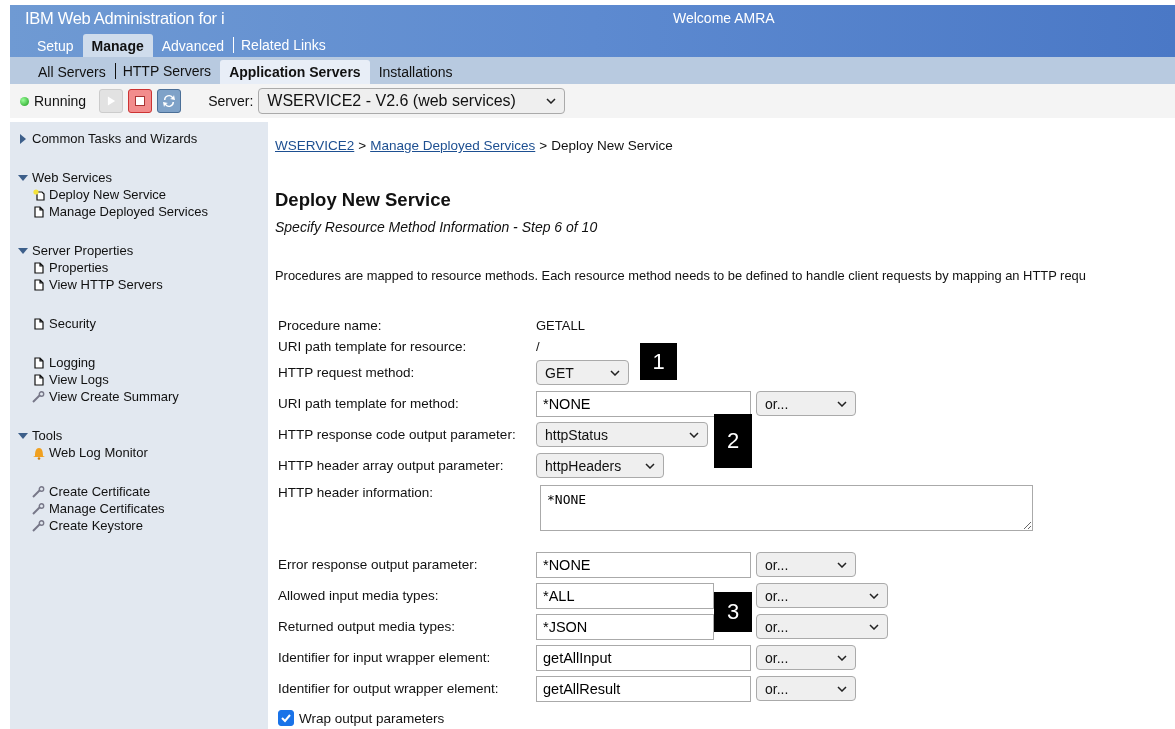 This screenshot has width=1175, height=729. What do you see at coordinates (786, 508) in the screenshot?
I see `text-area: *NONE` at bounding box center [786, 508].